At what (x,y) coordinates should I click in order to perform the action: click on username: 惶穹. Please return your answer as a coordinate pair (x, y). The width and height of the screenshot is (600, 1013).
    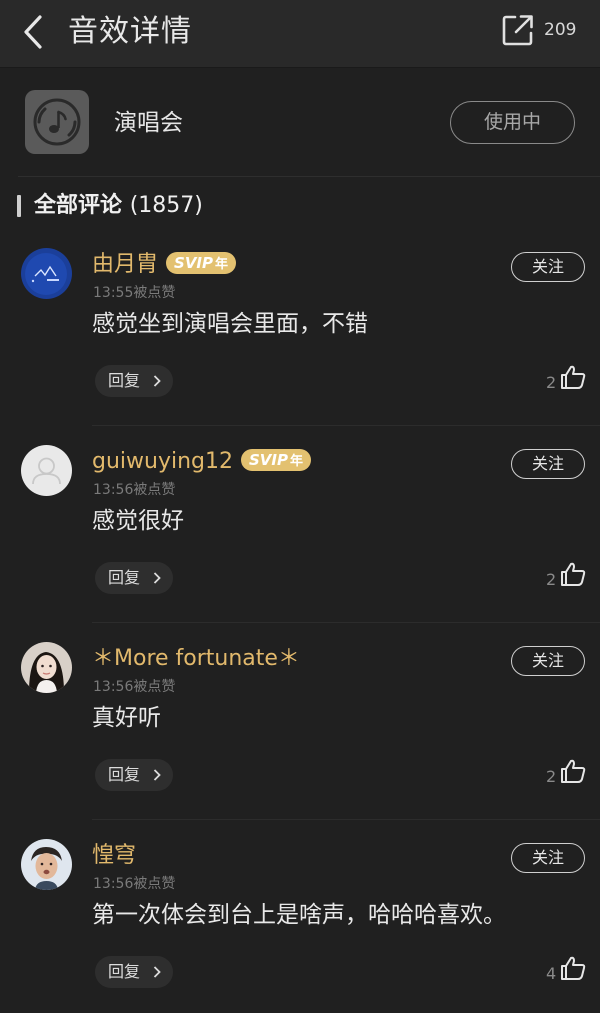
    Looking at the image, I should click on (114, 856).